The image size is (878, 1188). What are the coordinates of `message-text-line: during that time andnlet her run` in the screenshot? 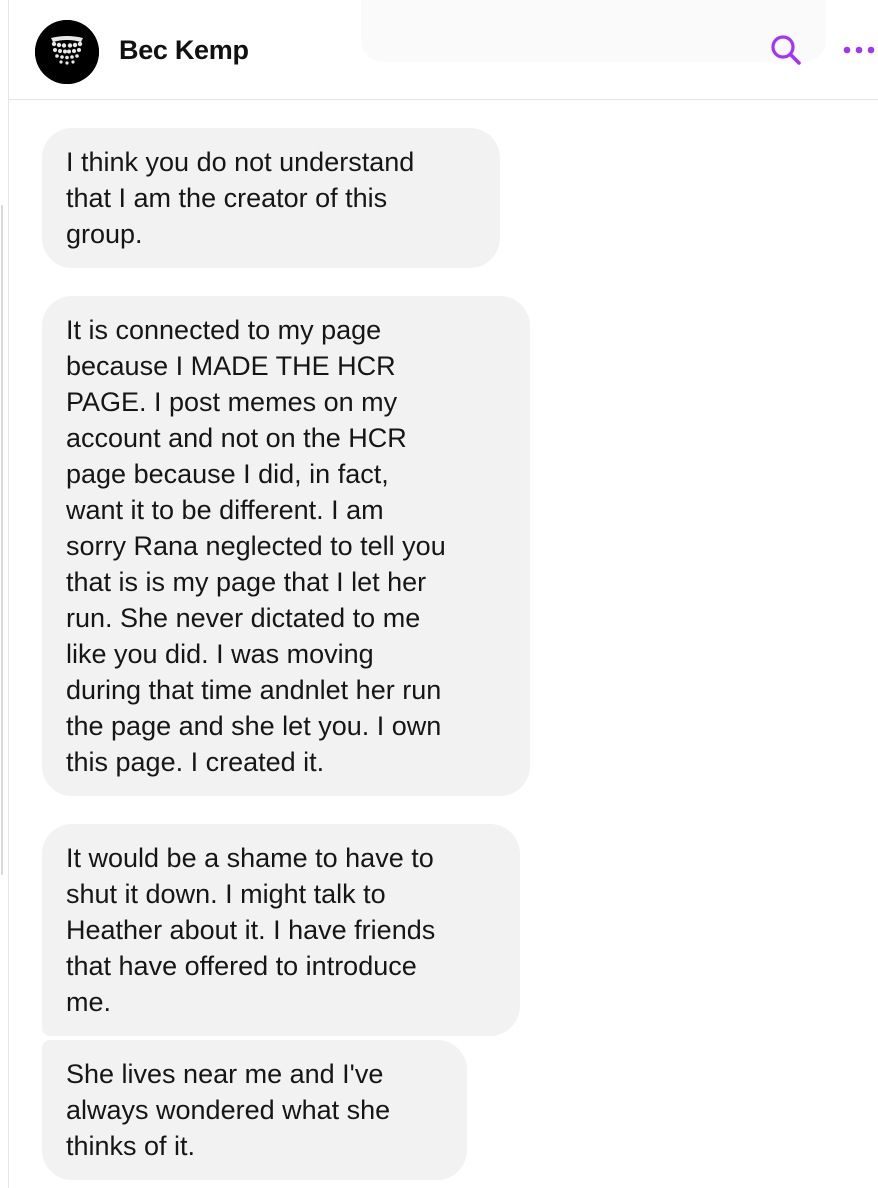 It's located at (254, 690).